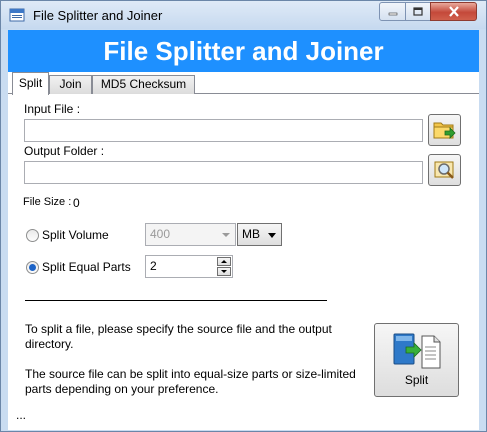  Describe the element at coordinates (243, 51) in the screenshot. I see `banner-title: File Splitter and Joiner` at that location.